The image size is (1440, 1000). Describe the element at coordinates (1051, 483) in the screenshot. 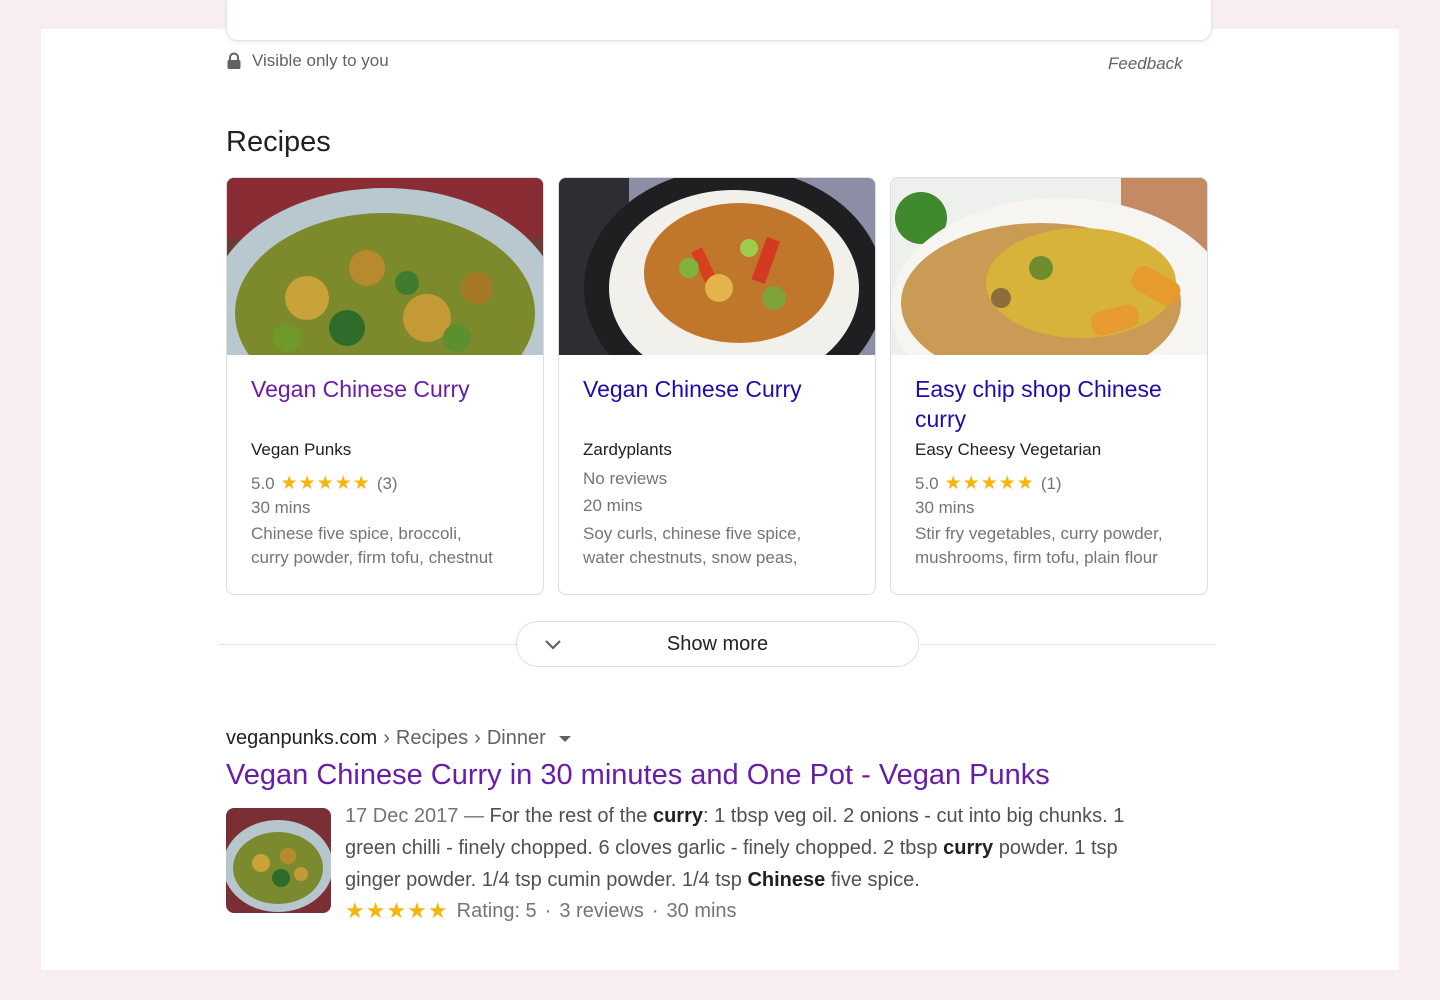

I see `review-count: (1)` at that location.